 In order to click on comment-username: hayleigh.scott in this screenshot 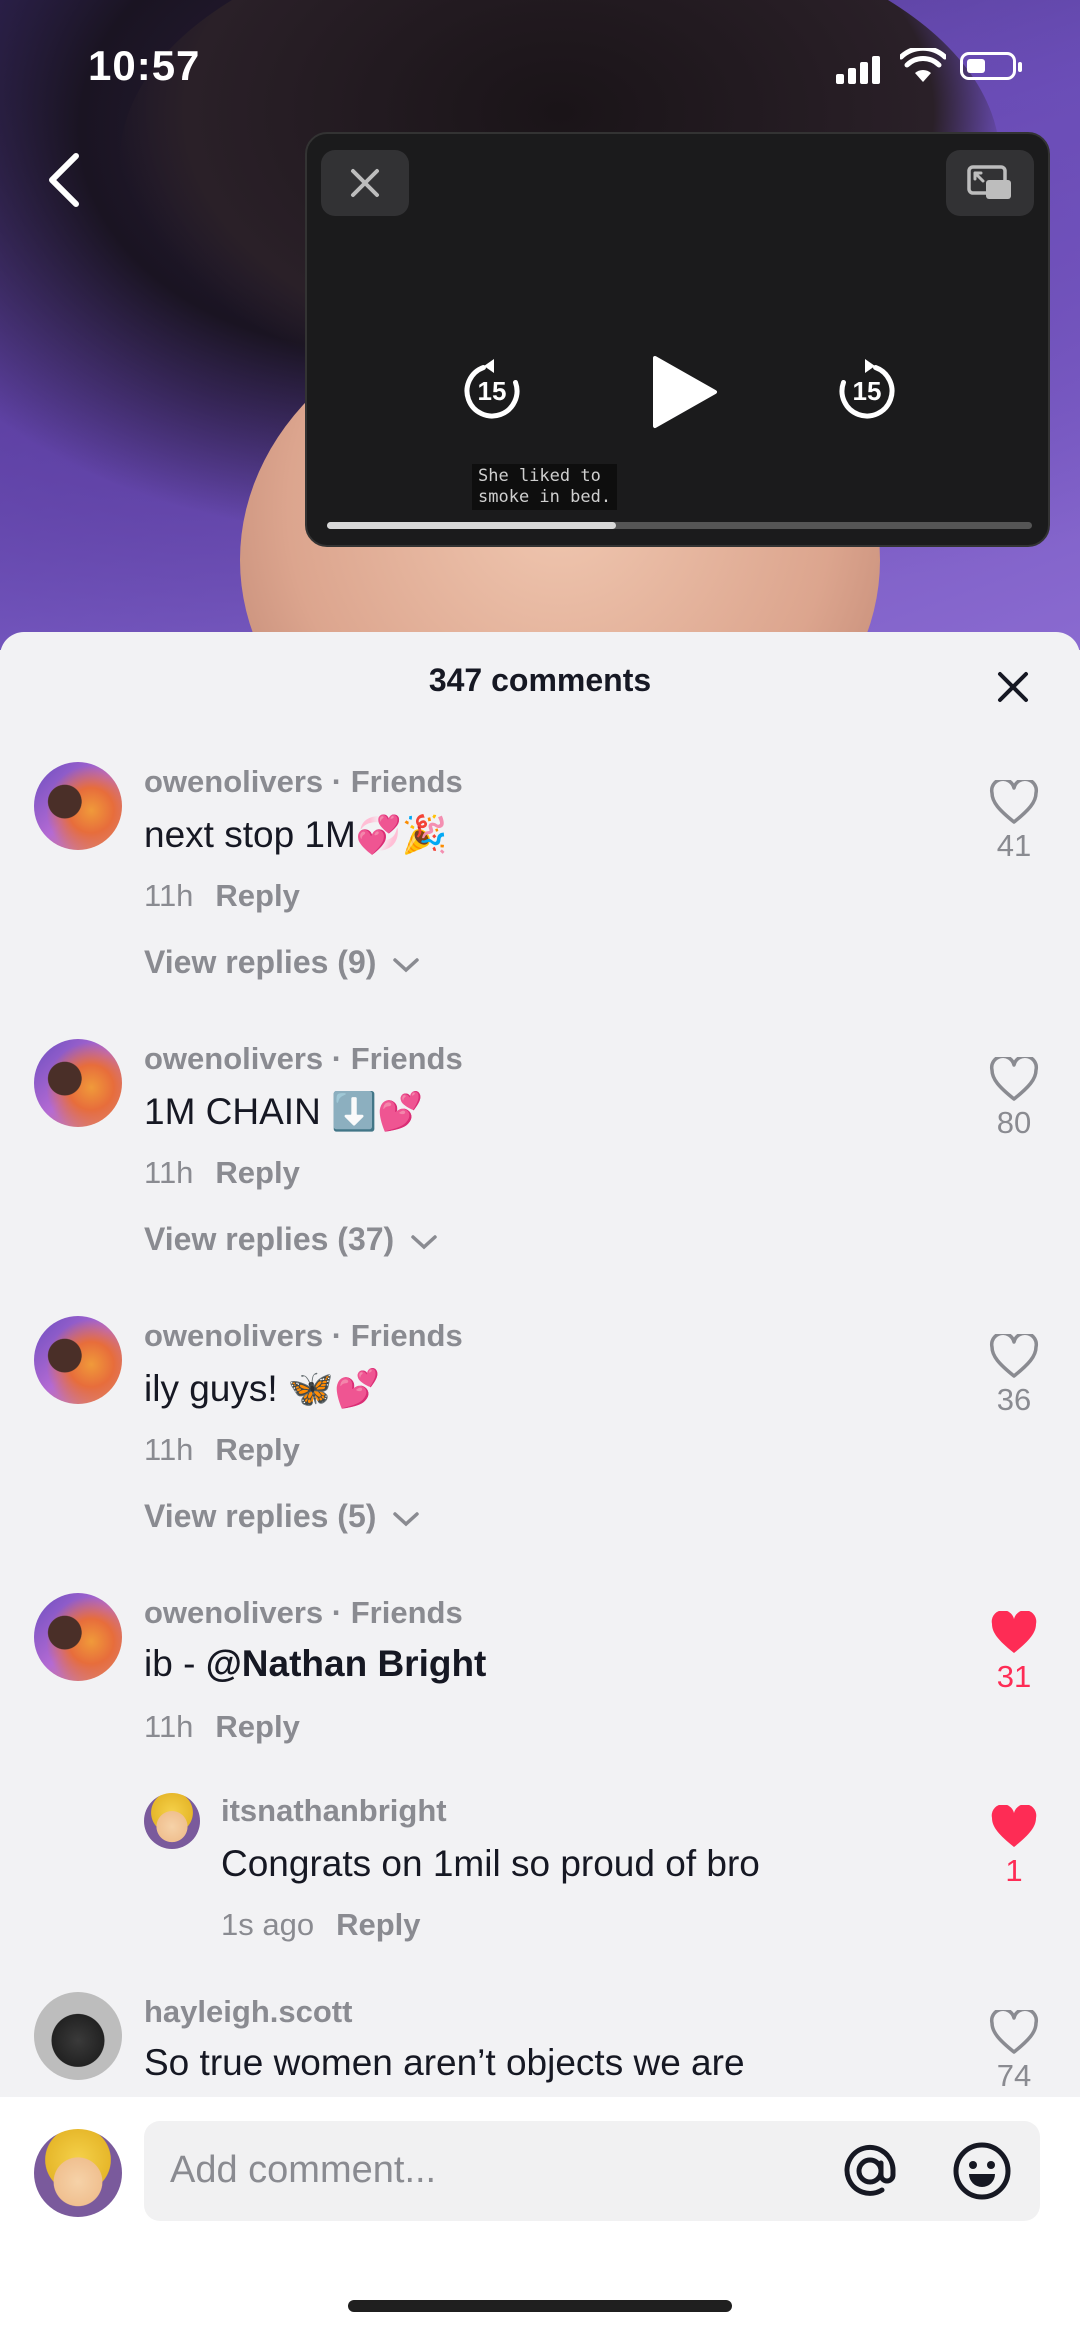, I will do `click(248, 2012)`.